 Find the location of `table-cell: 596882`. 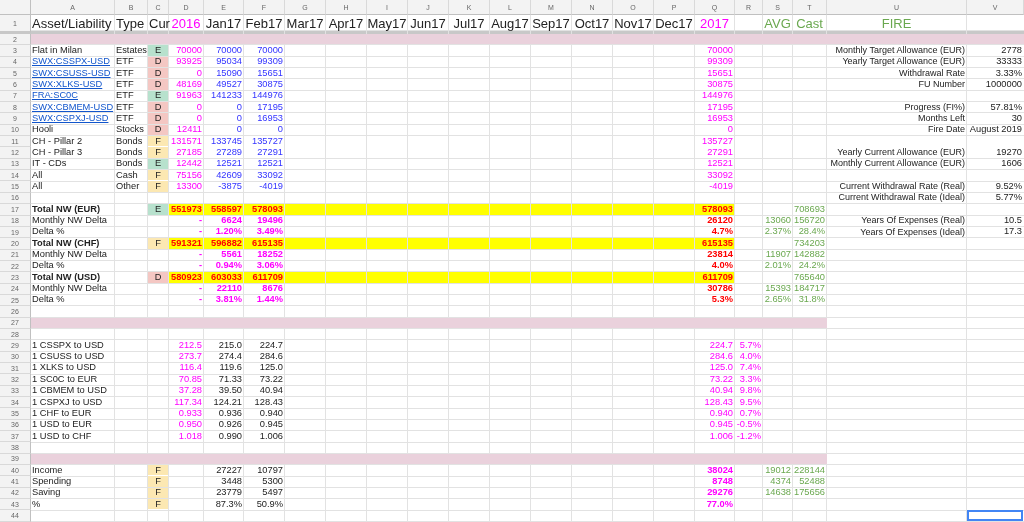

table-cell: 596882 is located at coordinates (223, 243).